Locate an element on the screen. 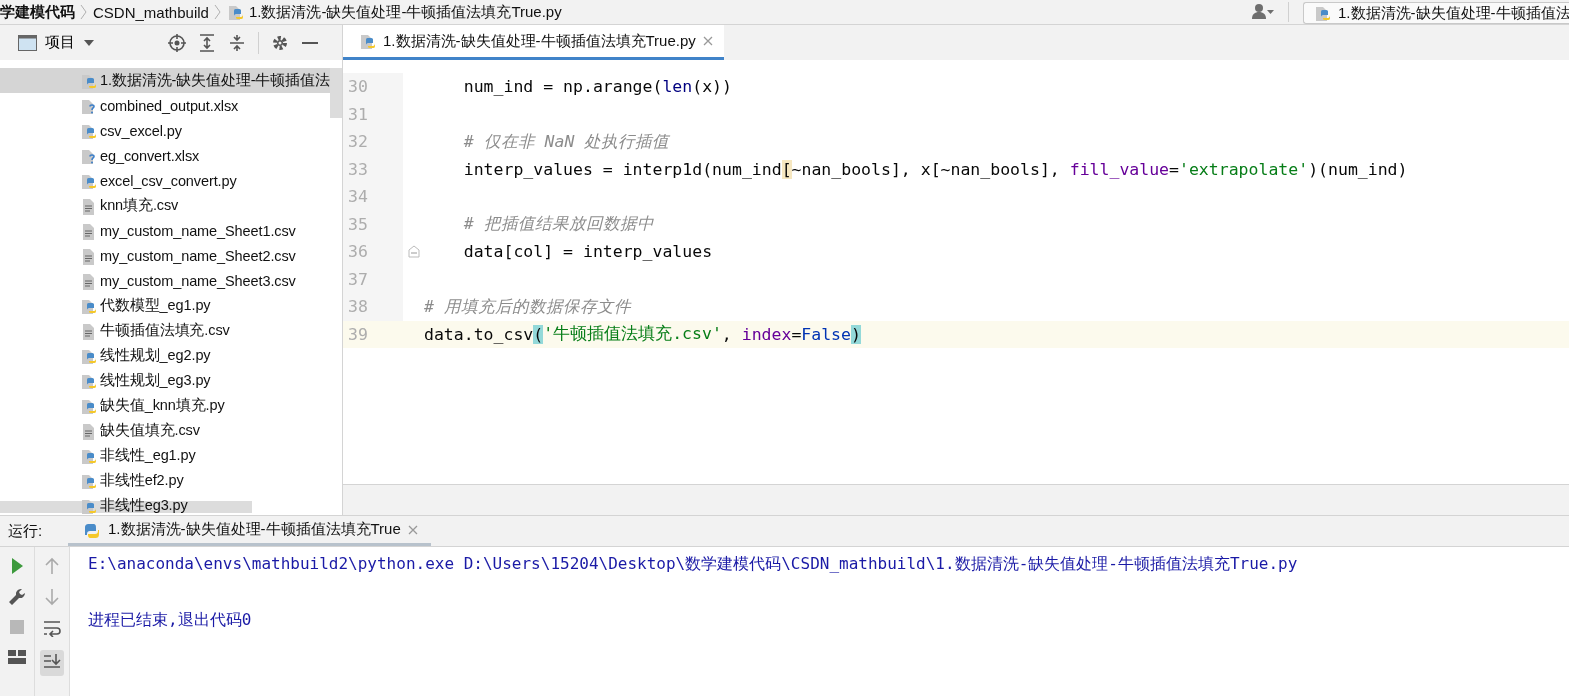 This screenshot has height=696, width=1569. wrench-icon is located at coordinates (17, 597).